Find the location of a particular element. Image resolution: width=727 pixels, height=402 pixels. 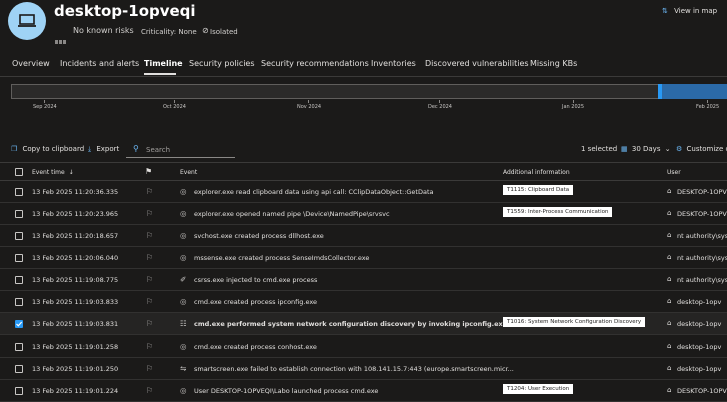

export-button: ⤓ Export is located at coordinates (103, 149).